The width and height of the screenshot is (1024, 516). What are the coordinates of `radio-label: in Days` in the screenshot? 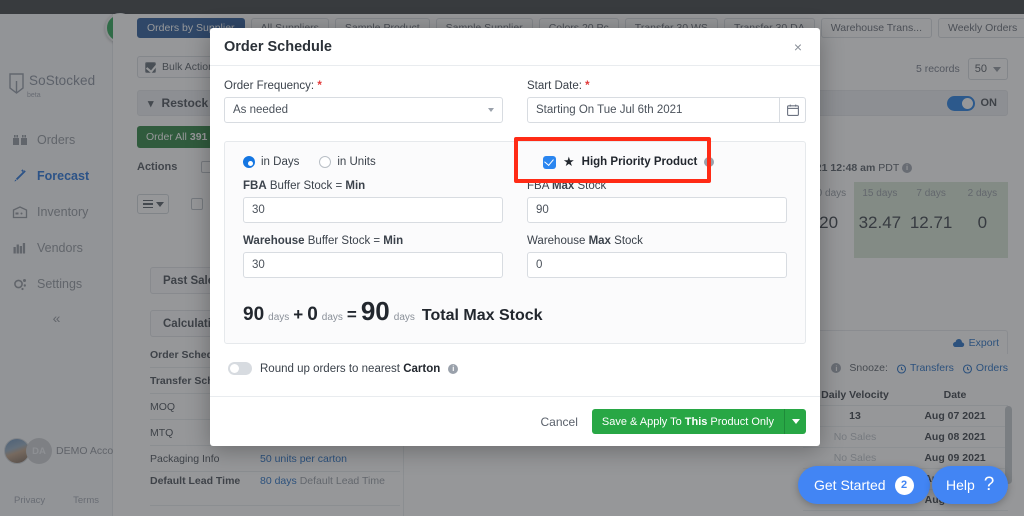 It's located at (280, 162).